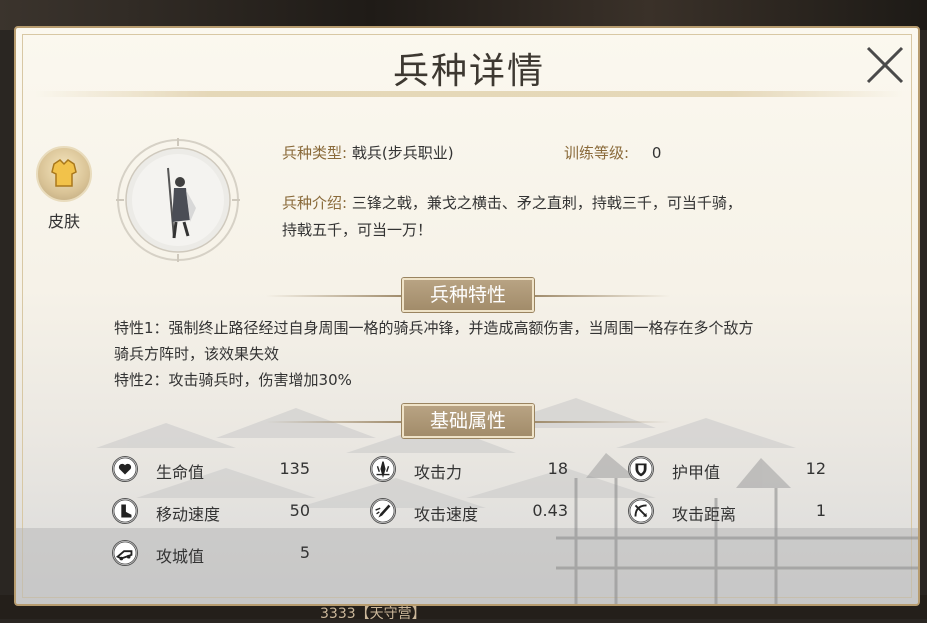 The width and height of the screenshot is (927, 623). What do you see at coordinates (357, 230) in the screenshot?
I see `unit-intro-line2: 持戟五千，可当一万！` at bounding box center [357, 230].